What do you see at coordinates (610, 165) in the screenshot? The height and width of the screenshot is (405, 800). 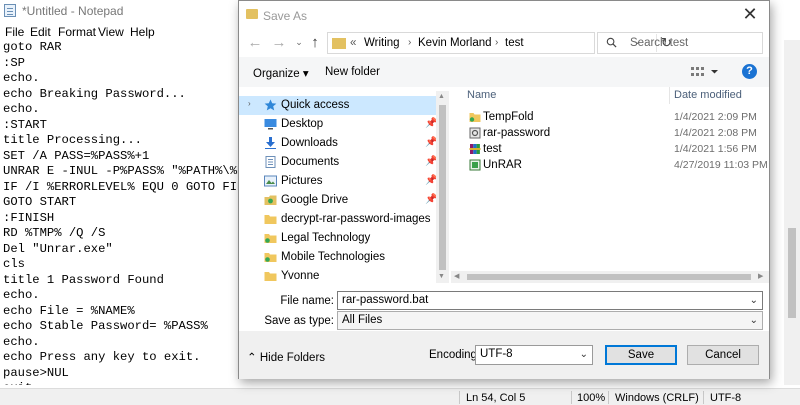 I see `file-row: UnRAR 4/27/2019 11:03 PM` at bounding box center [610, 165].